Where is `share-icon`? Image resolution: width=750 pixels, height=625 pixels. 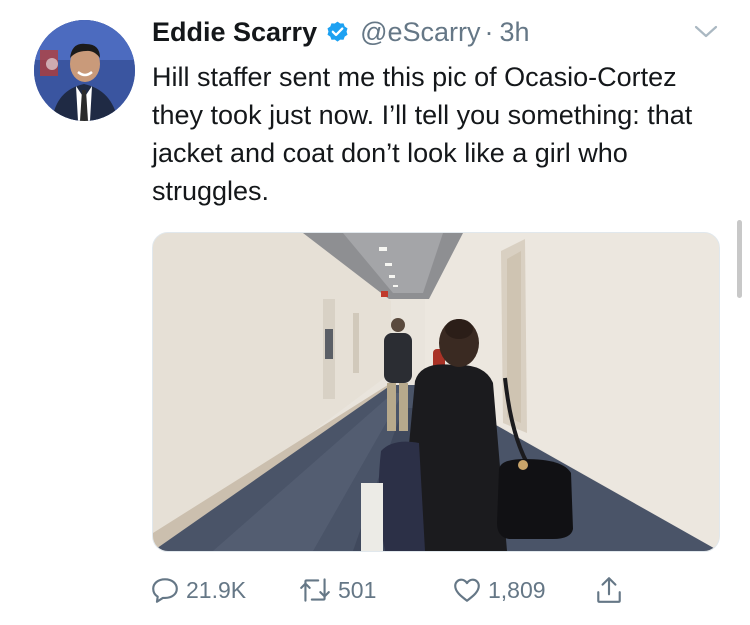 share-icon is located at coordinates (609, 590).